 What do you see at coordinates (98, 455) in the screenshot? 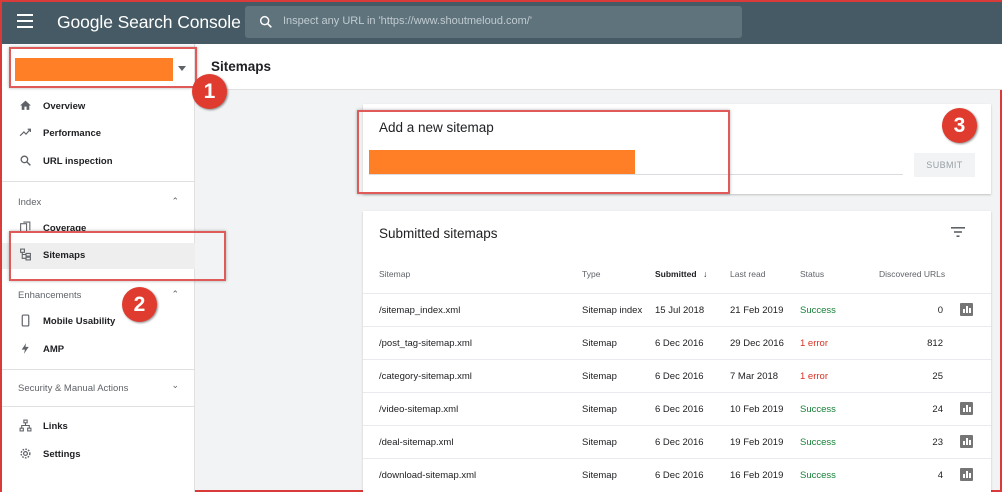
I see `sidebar-item-settings: Settings` at bounding box center [98, 455].